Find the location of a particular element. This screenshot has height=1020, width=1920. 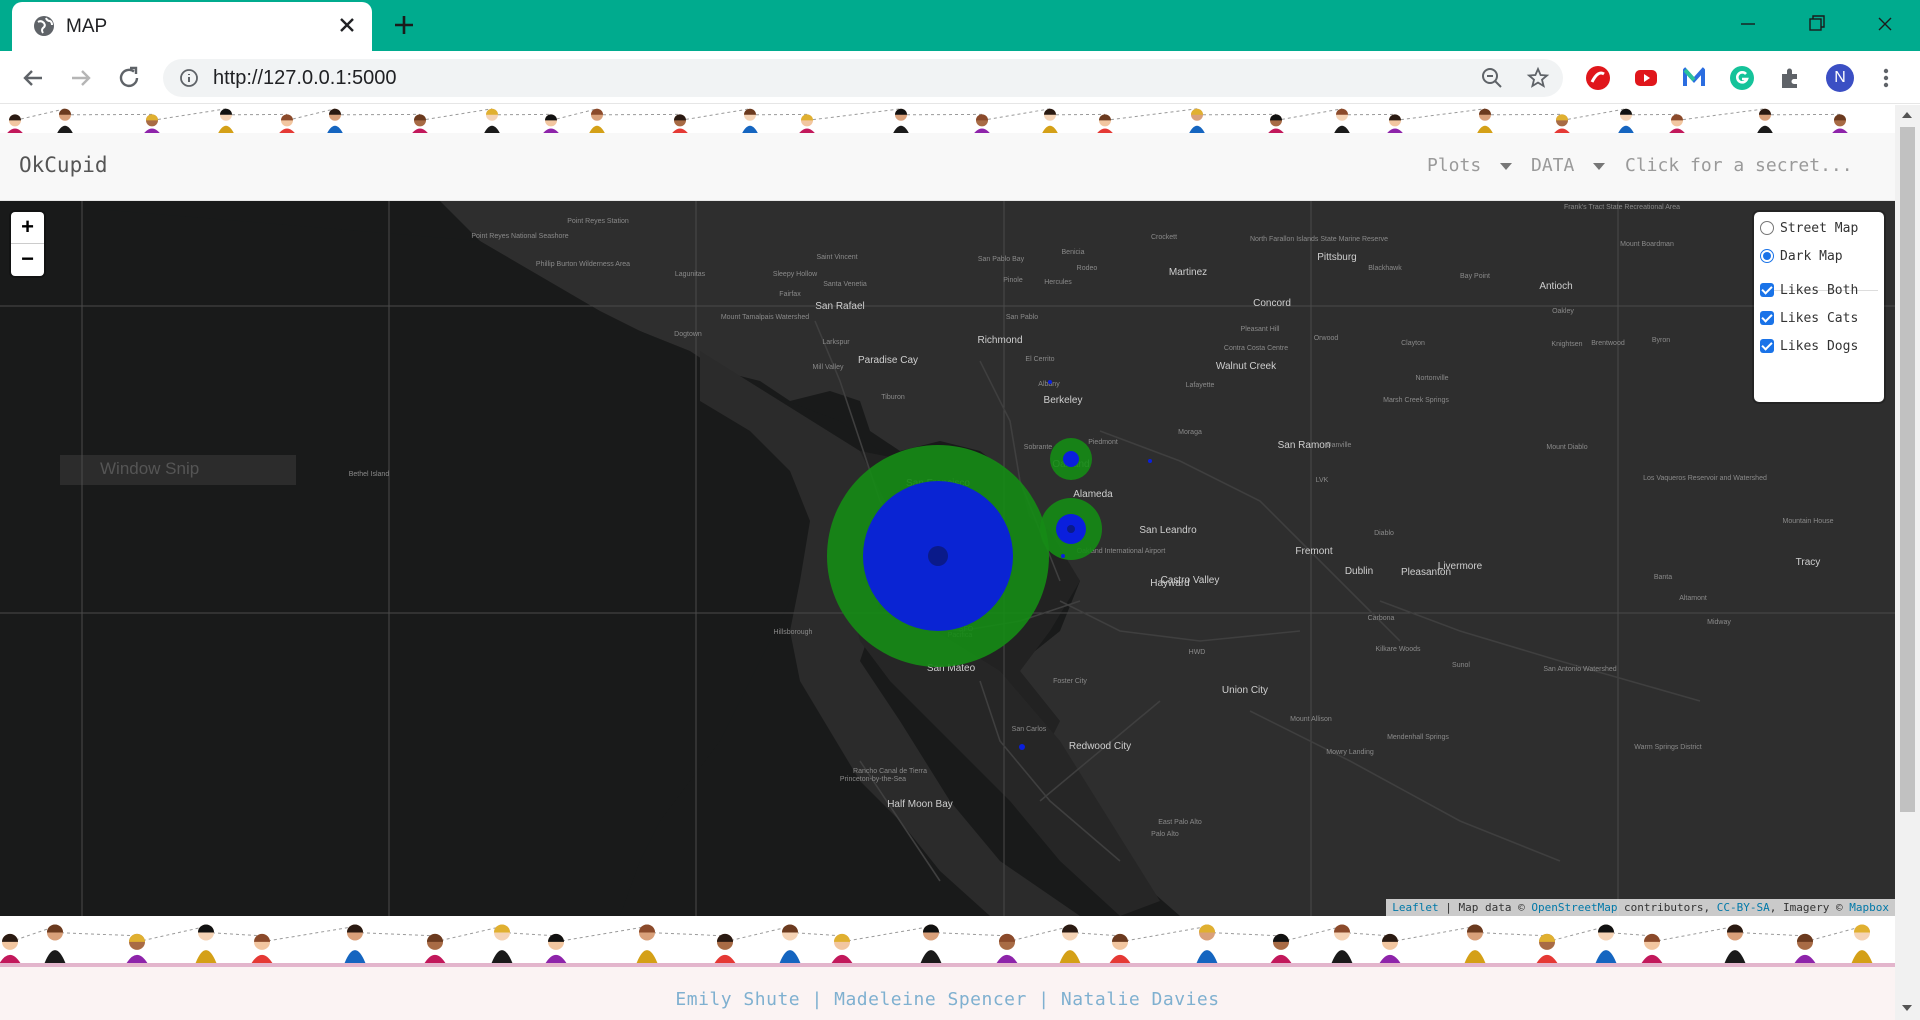

license-link: CC-BY-SA is located at coordinates (1743, 907).